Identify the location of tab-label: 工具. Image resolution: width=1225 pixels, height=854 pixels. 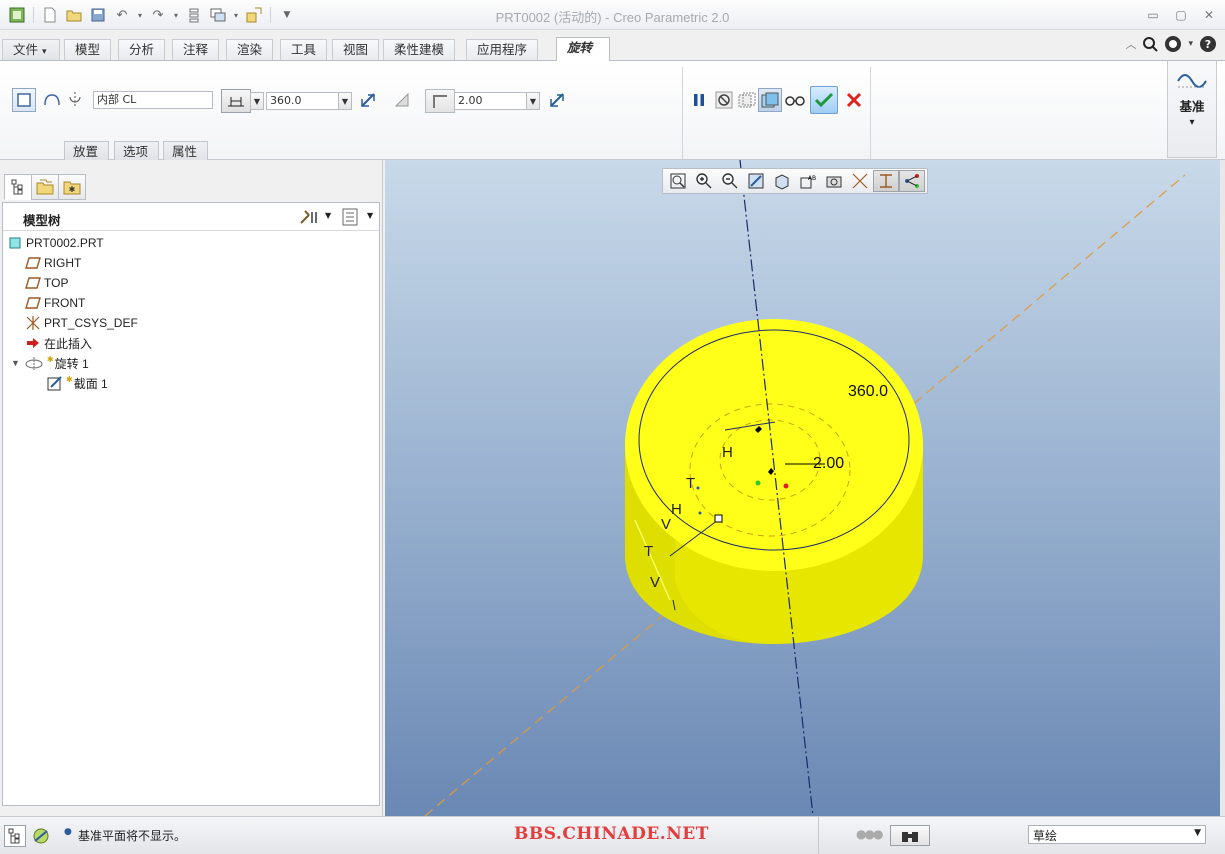
(304, 49).